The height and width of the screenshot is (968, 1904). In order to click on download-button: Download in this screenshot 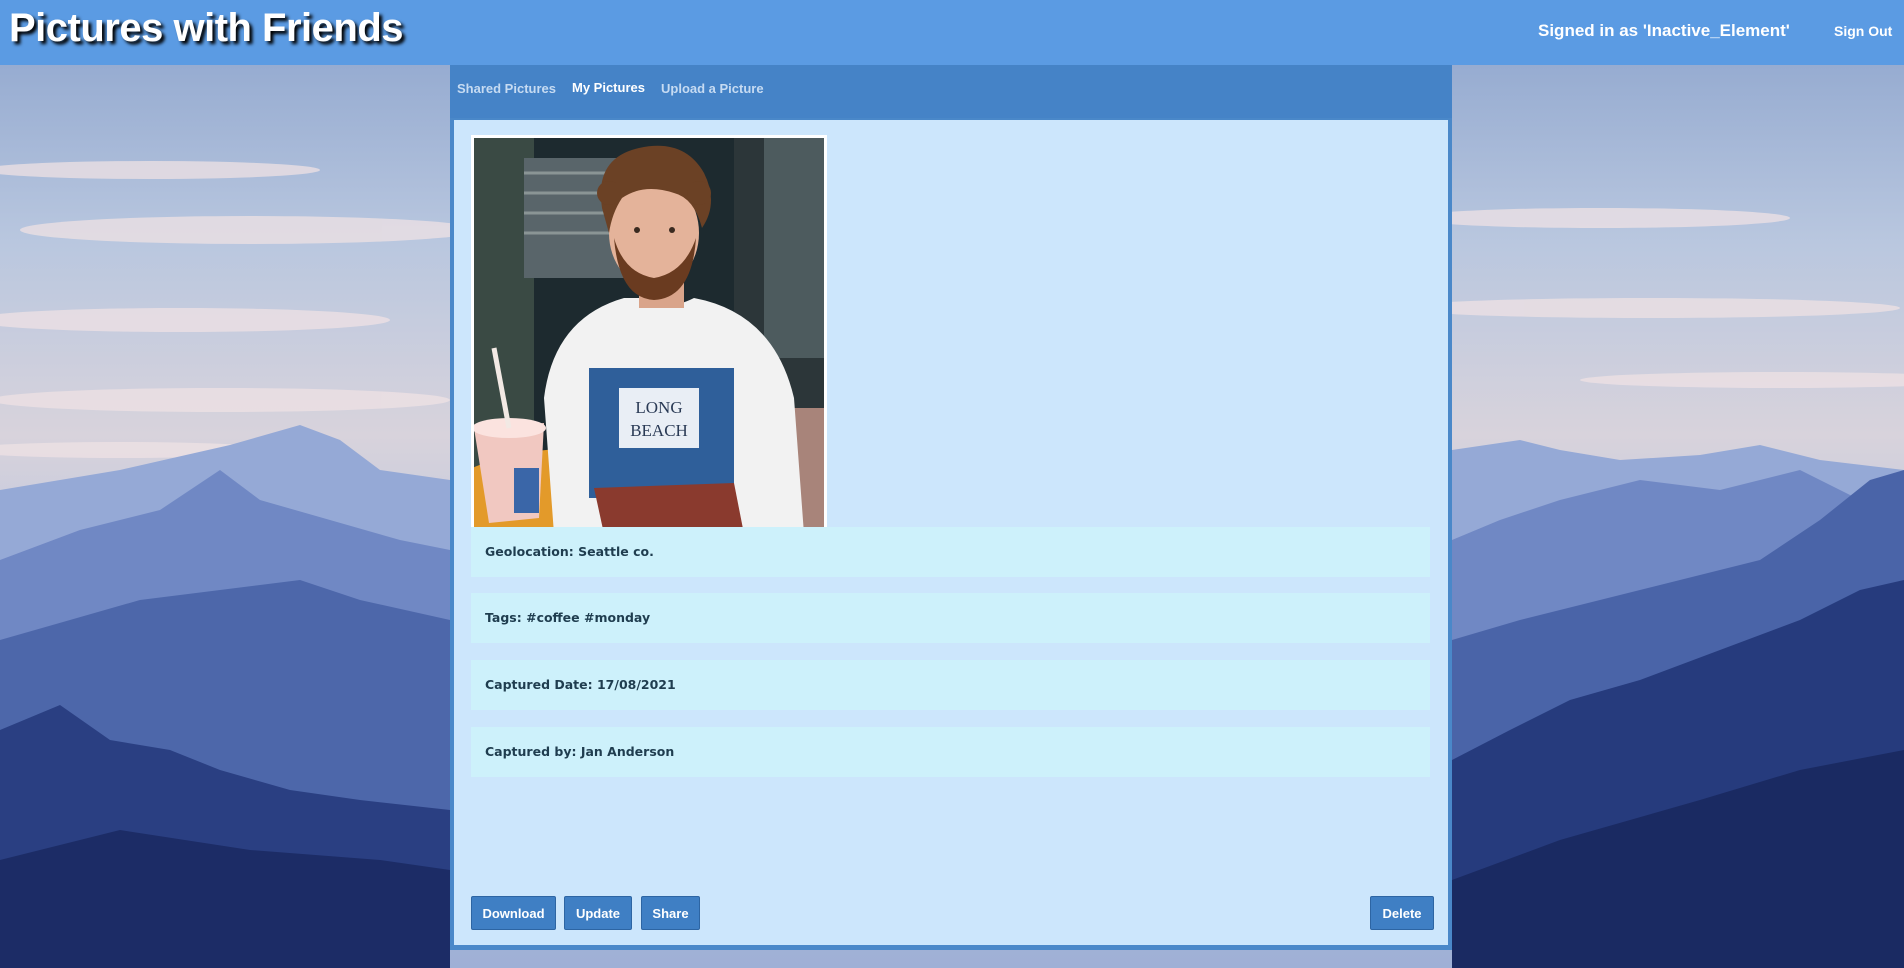, I will do `click(513, 913)`.